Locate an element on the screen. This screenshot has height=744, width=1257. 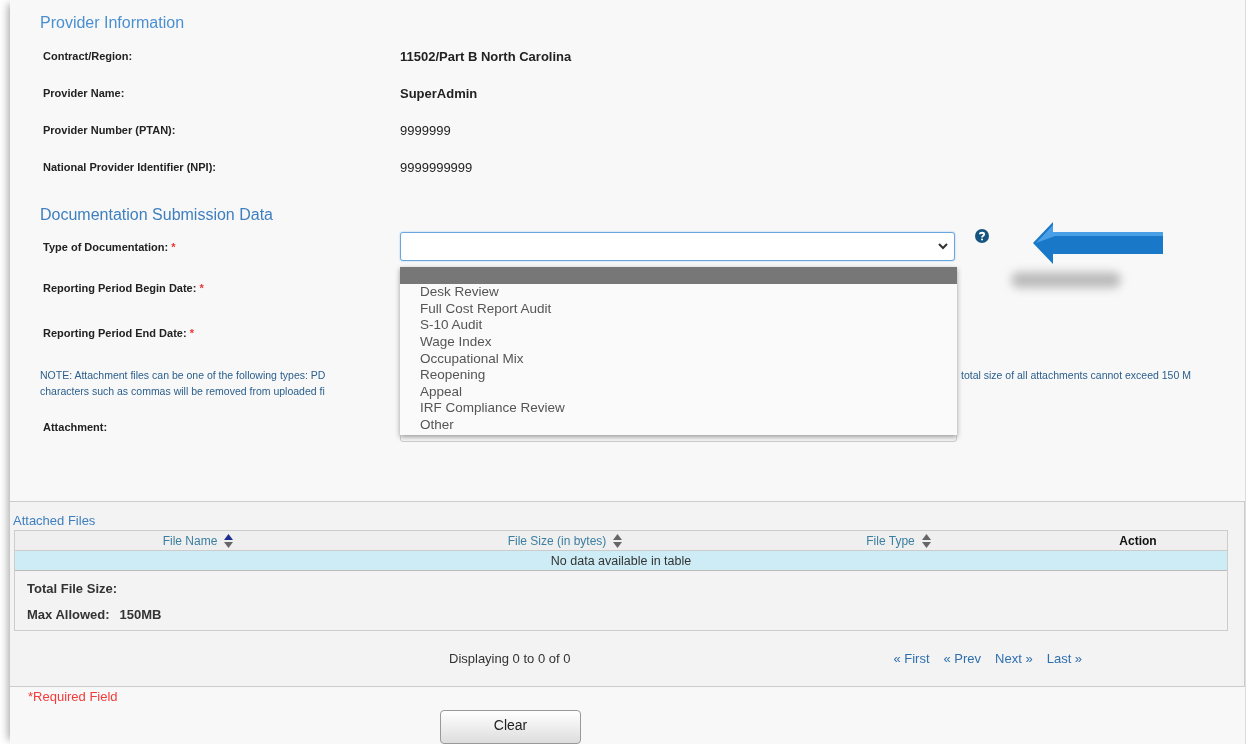
field-label: Contract/Region: is located at coordinates (88, 56).